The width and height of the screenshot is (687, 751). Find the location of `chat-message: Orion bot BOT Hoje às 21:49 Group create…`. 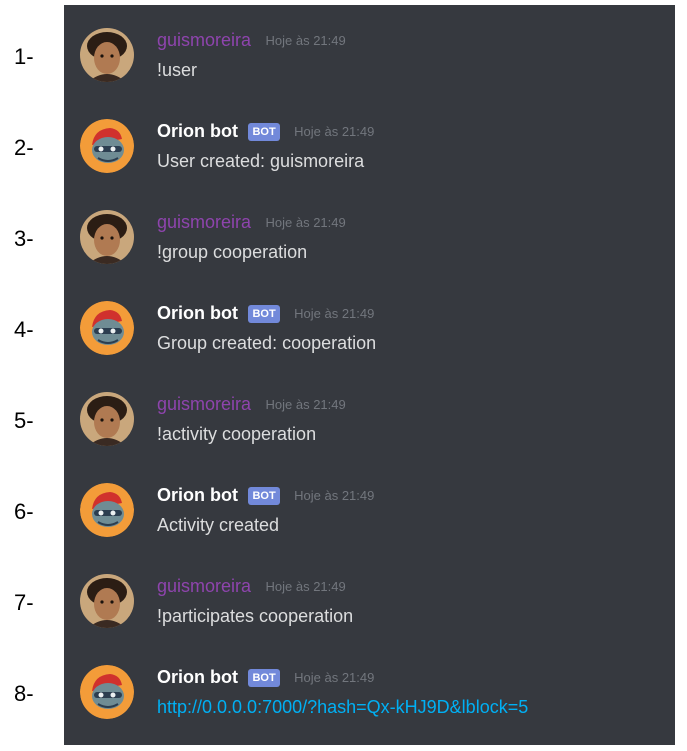

chat-message: Orion bot BOT Hoje às 21:49 Group create… is located at coordinates (369, 341).